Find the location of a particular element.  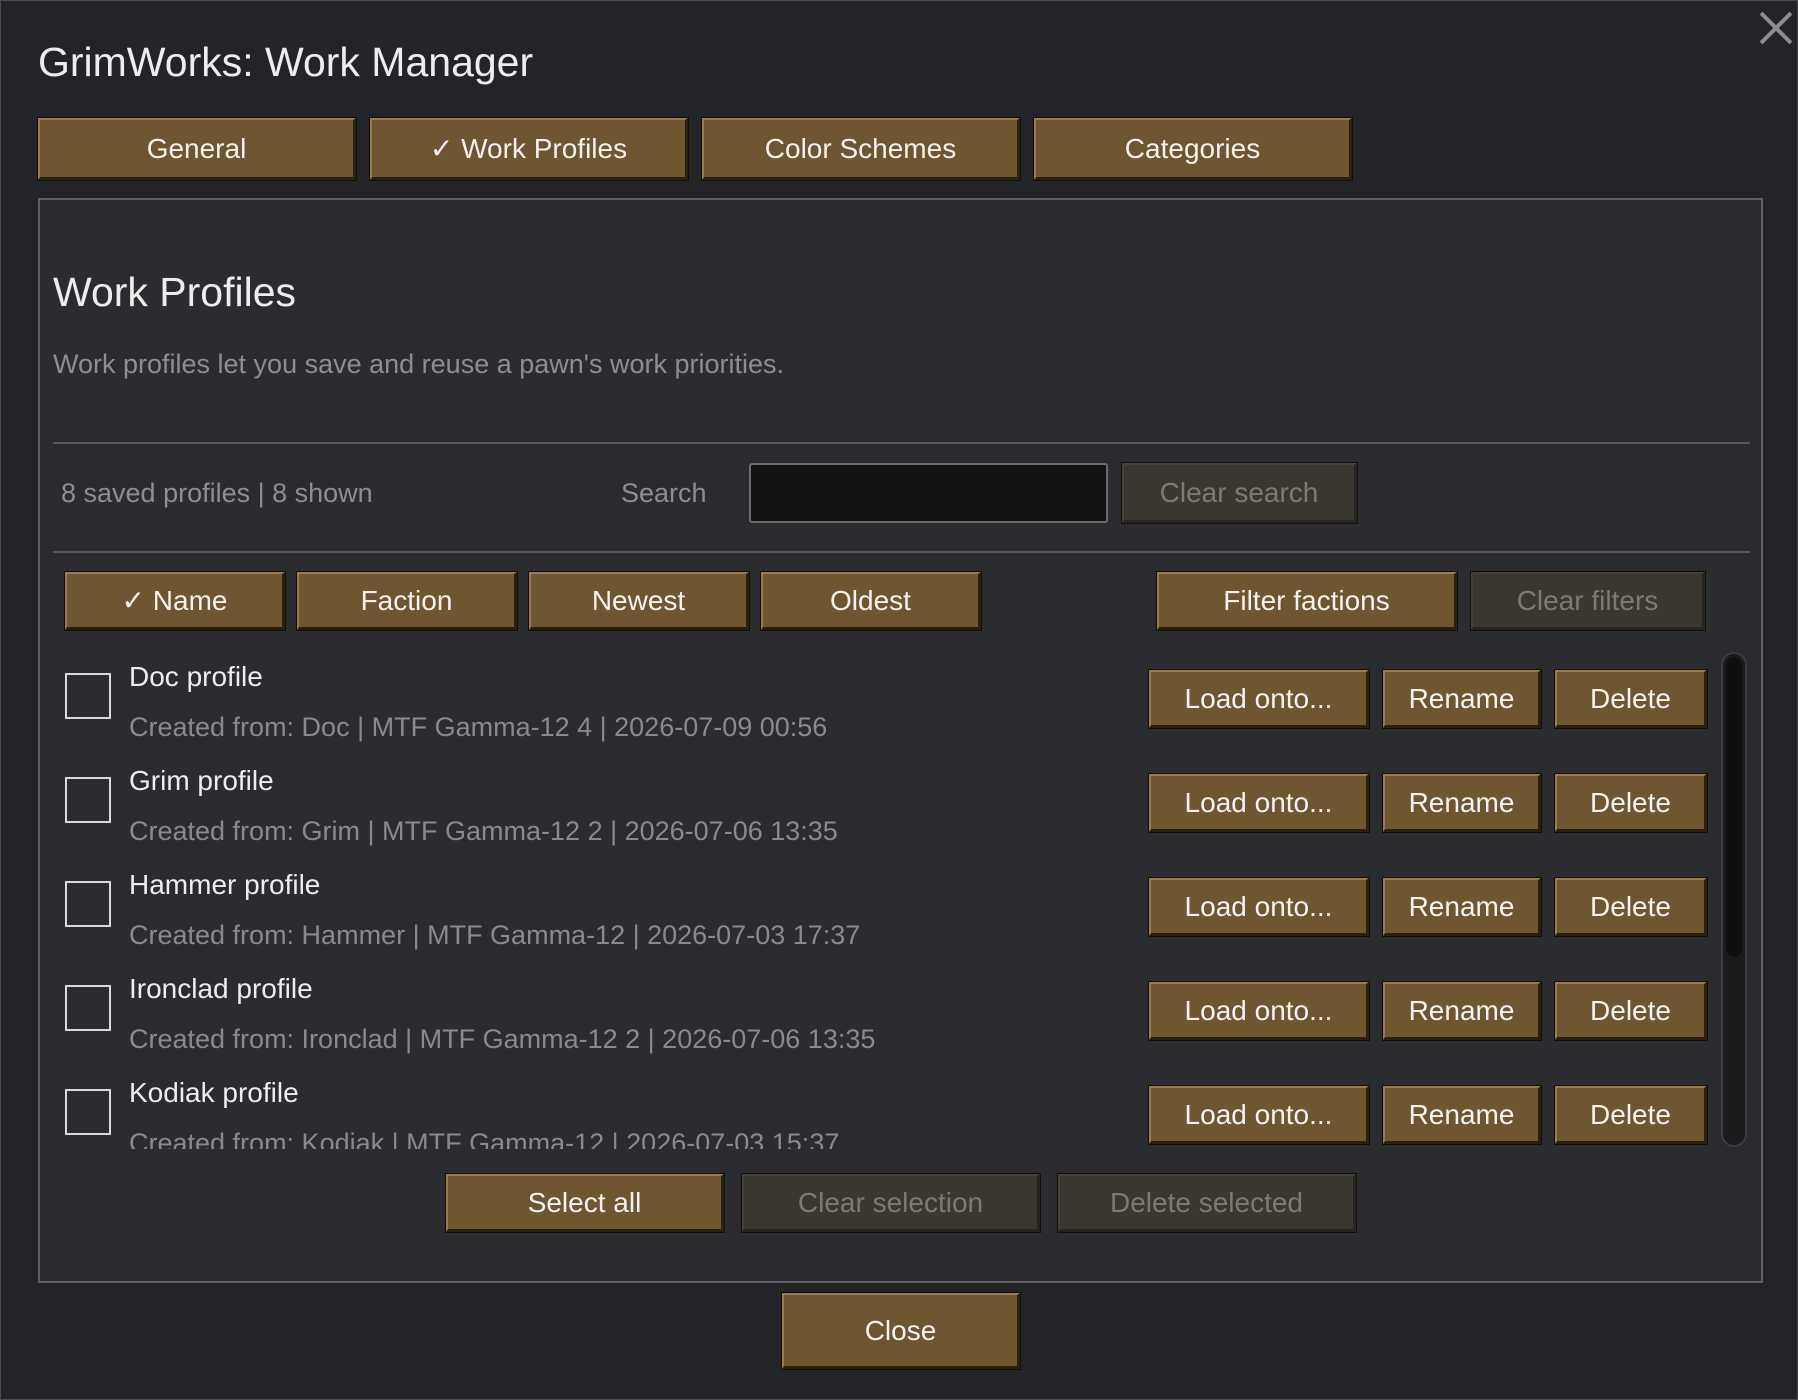

close-button: Close is located at coordinates (901, 1331).